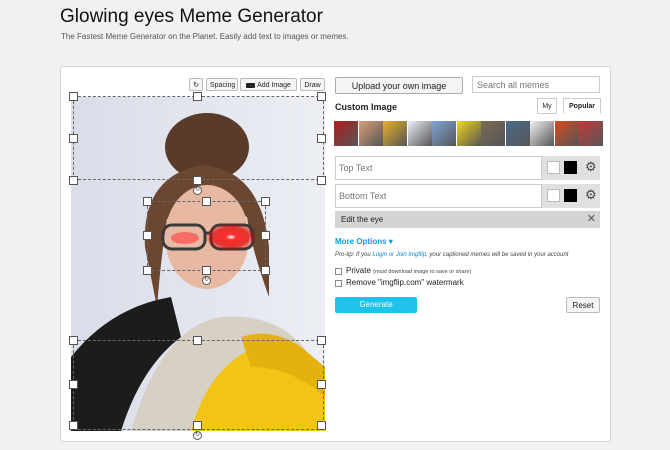 Image resolution: width=670 pixels, height=450 pixels. What do you see at coordinates (467, 219) in the screenshot?
I see `edit-image-layer-bar: Edit the eye ✕` at bounding box center [467, 219].